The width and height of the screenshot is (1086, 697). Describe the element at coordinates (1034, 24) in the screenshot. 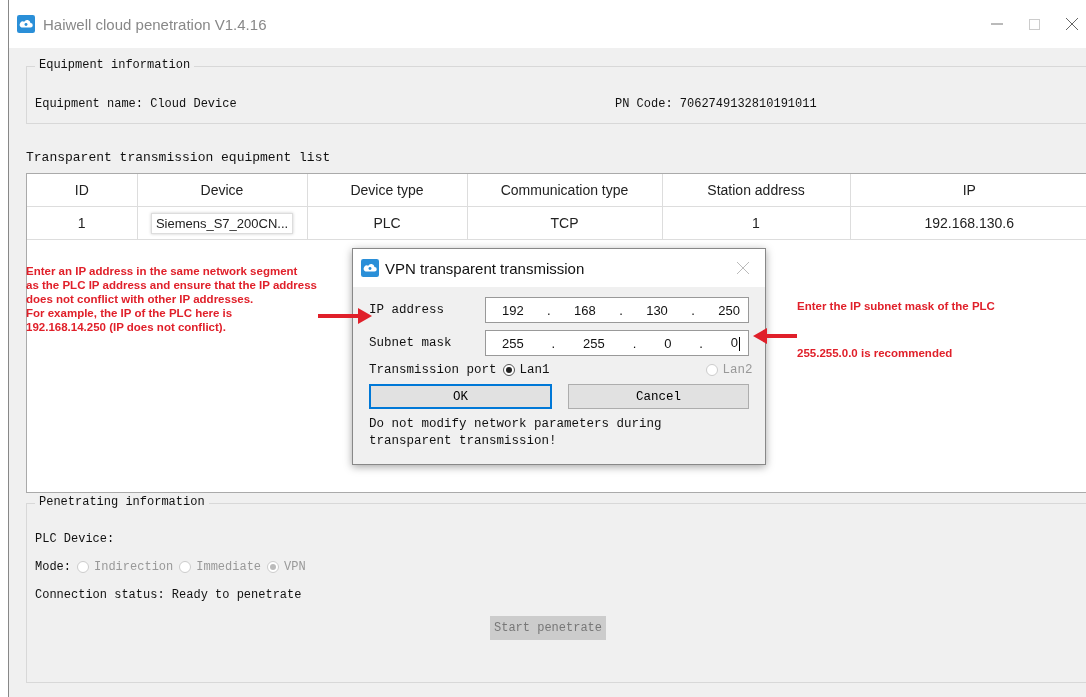

I see `maximize-icon` at that location.